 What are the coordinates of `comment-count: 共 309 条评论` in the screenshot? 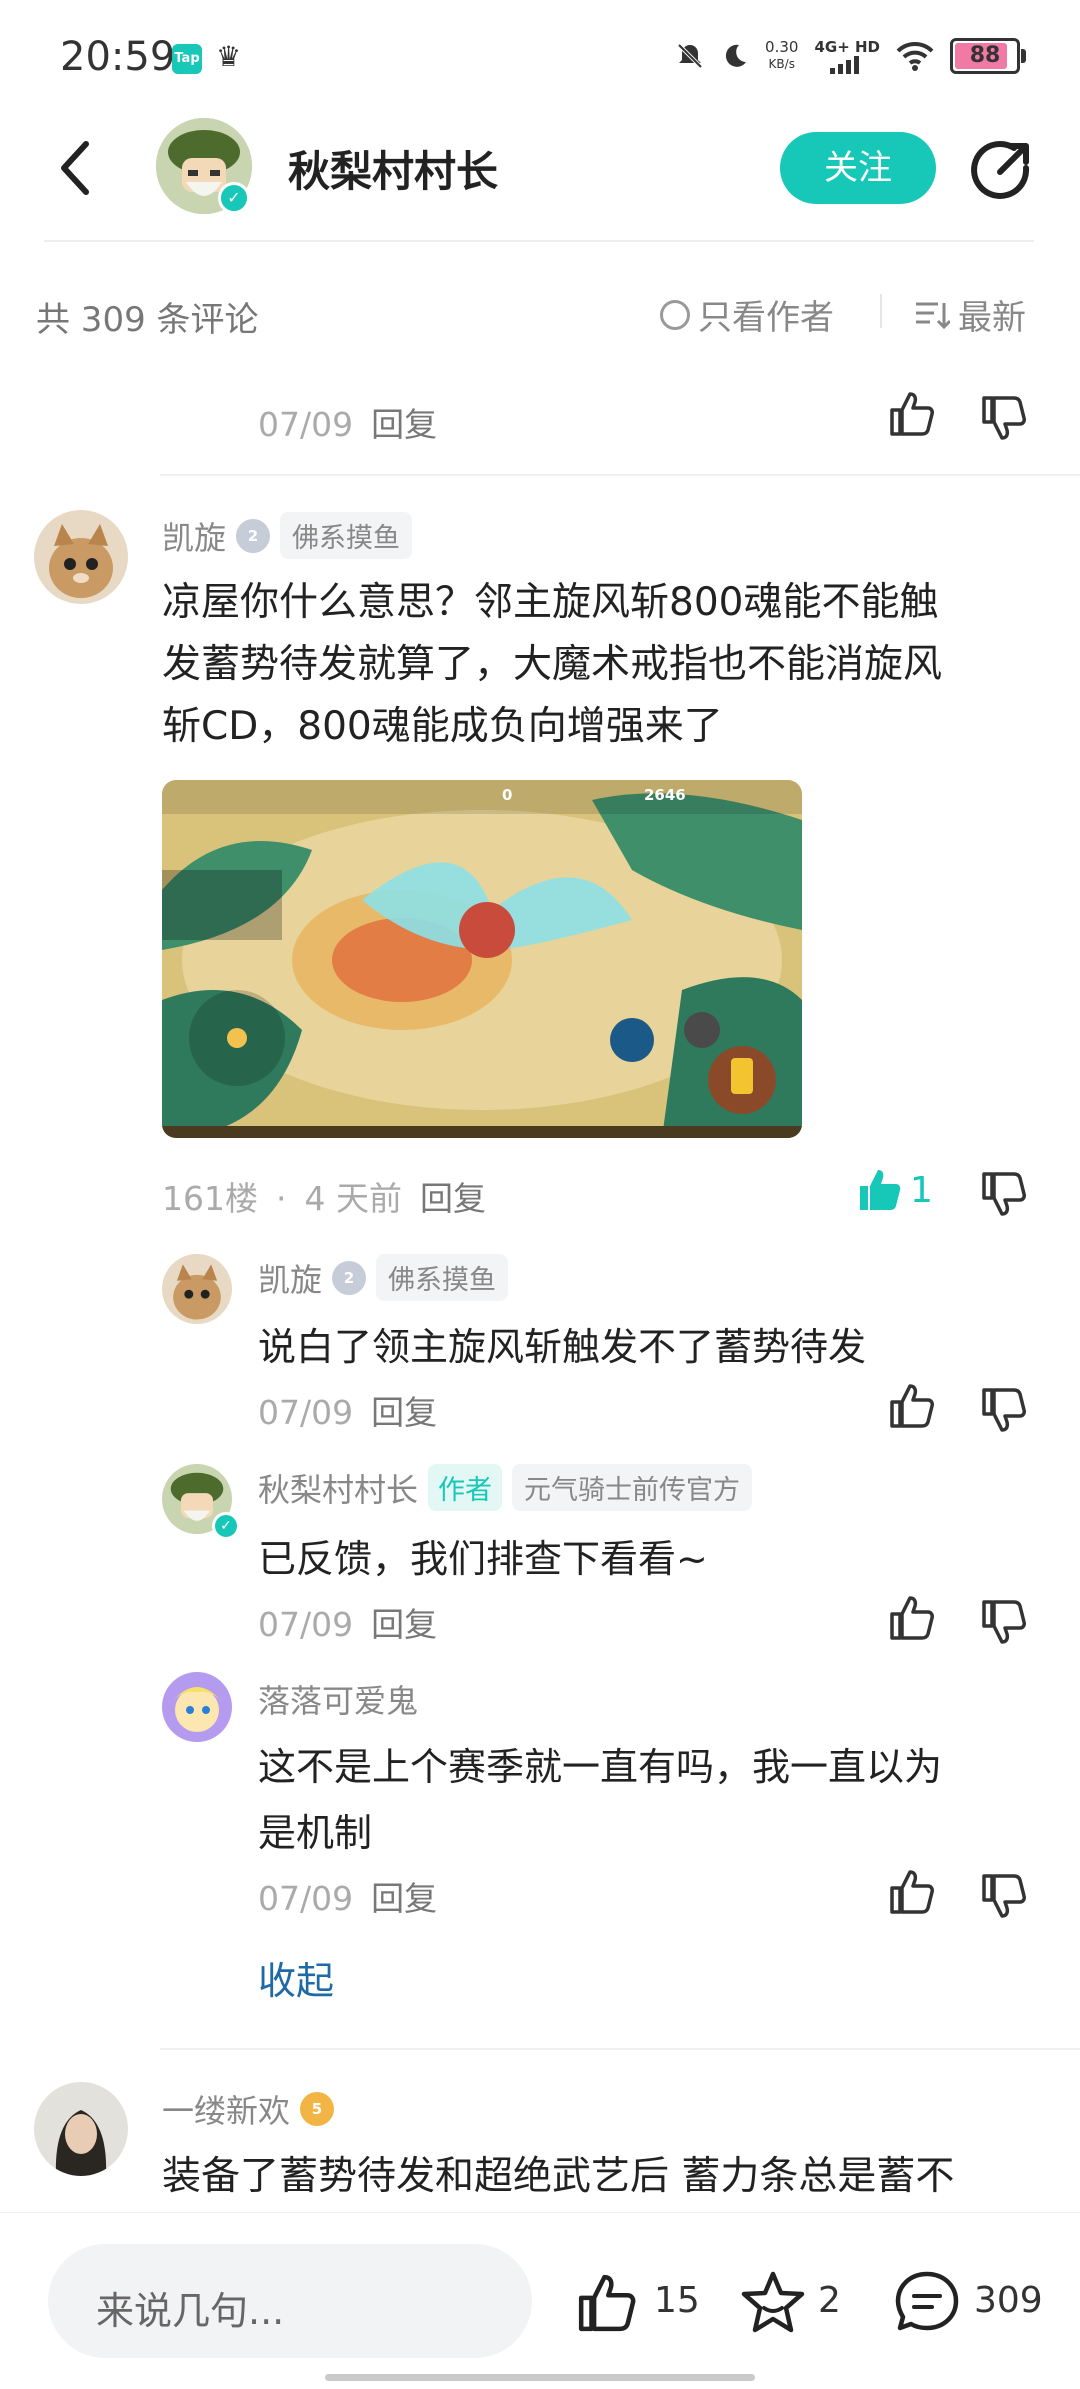 It's located at (147, 320).